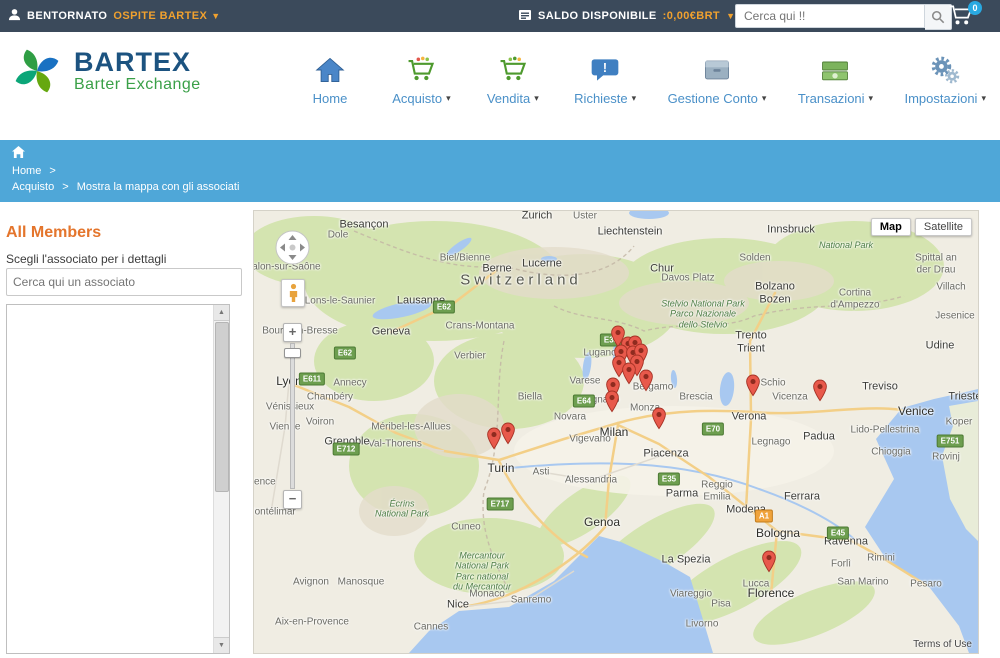 The height and width of the screenshot is (658, 1000). What do you see at coordinates (312, 379) in the screenshot?
I see `road-shield: E611` at bounding box center [312, 379].